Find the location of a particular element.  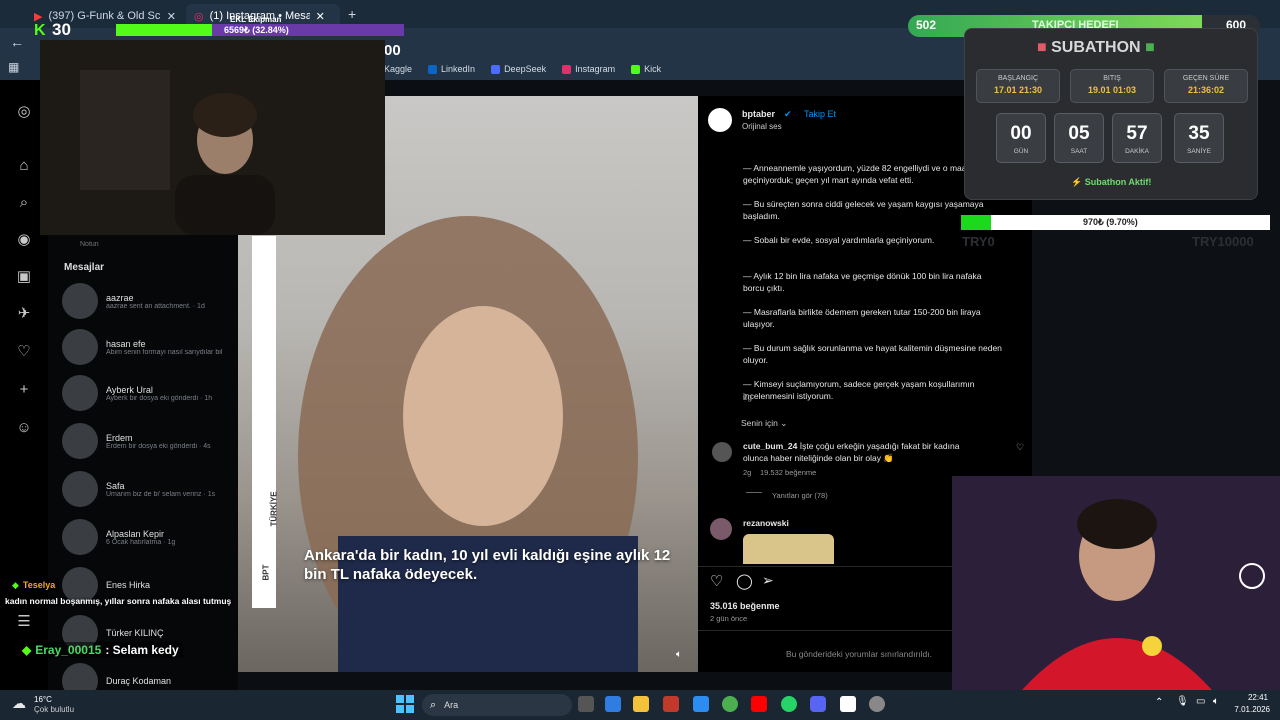

windows-start-icon is located at coordinates (405, 704).